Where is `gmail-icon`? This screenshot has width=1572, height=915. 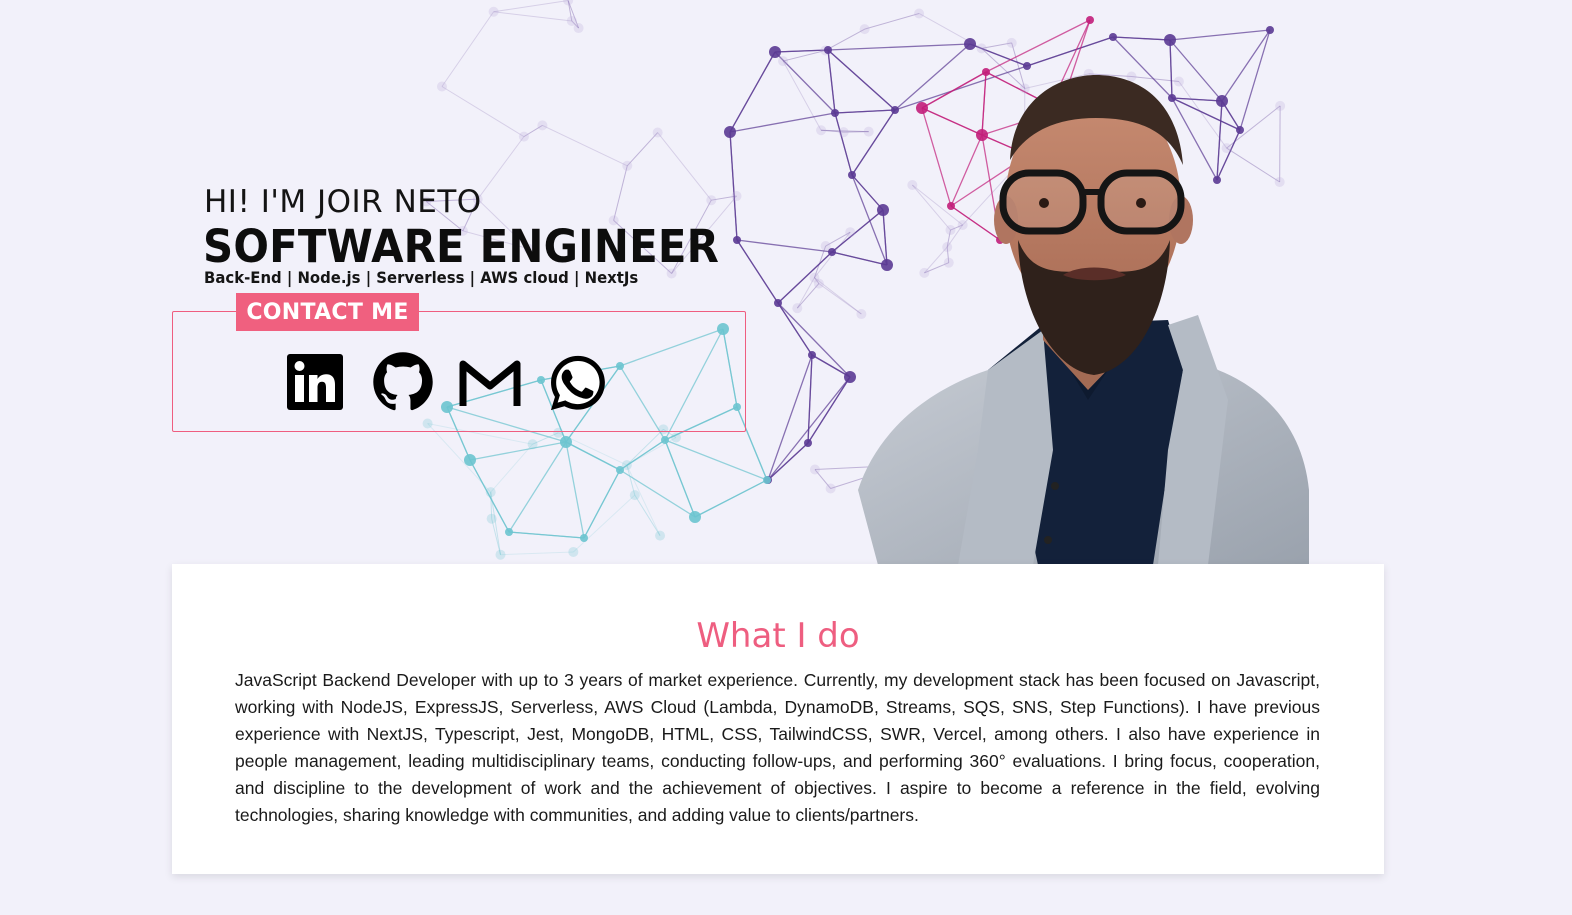
gmail-icon is located at coordinates (490, 383).